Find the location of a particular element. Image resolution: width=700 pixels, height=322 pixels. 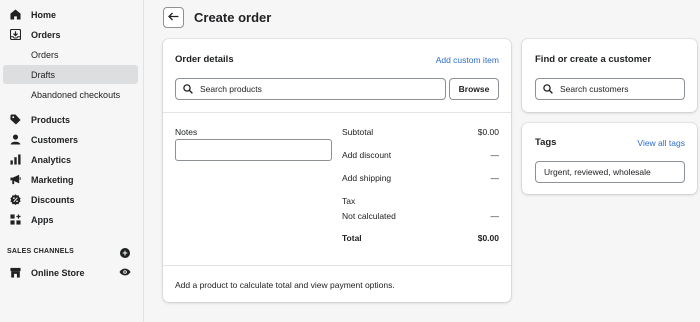

tax-label: Tax is located at coordinates (349, 201).